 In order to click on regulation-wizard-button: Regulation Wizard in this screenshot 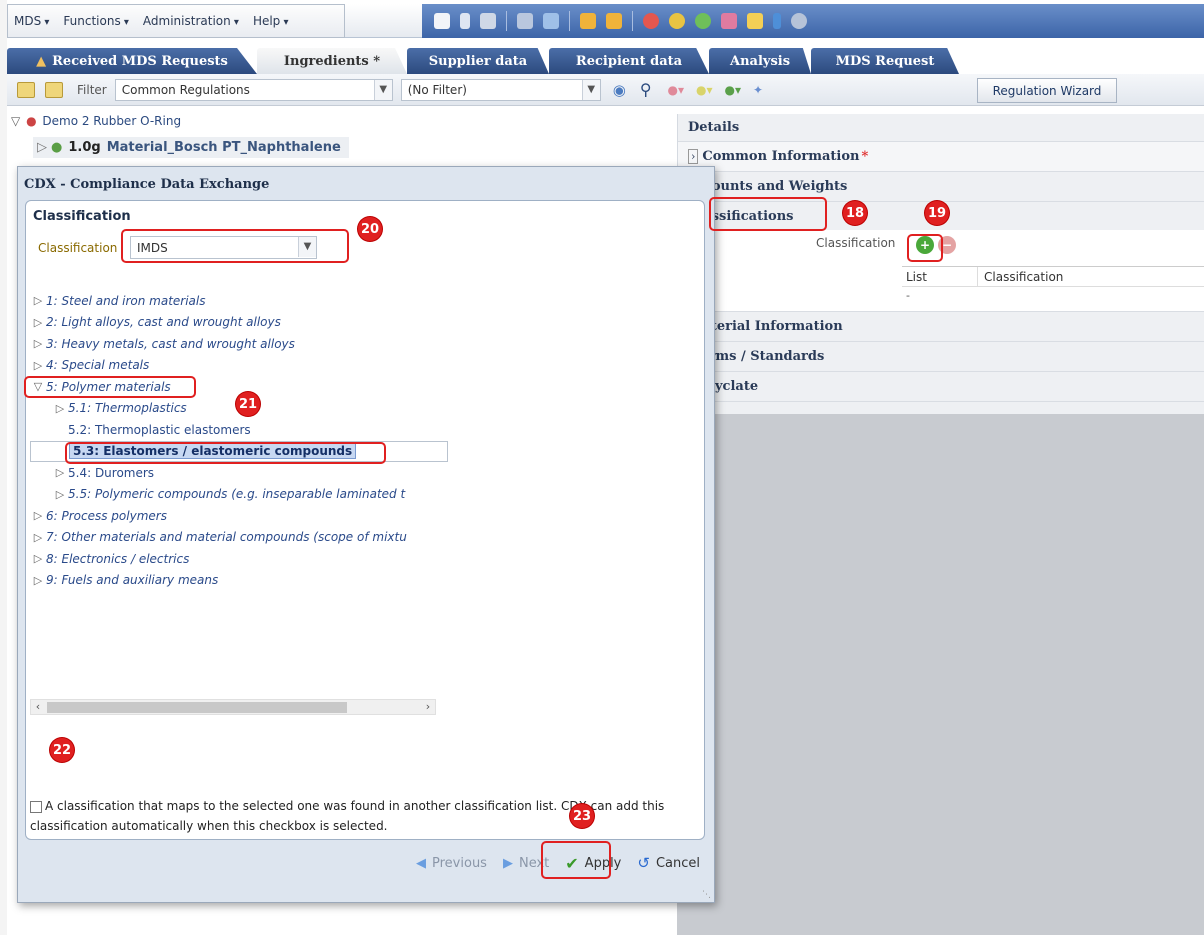, I will do `click(1047, 90)`.